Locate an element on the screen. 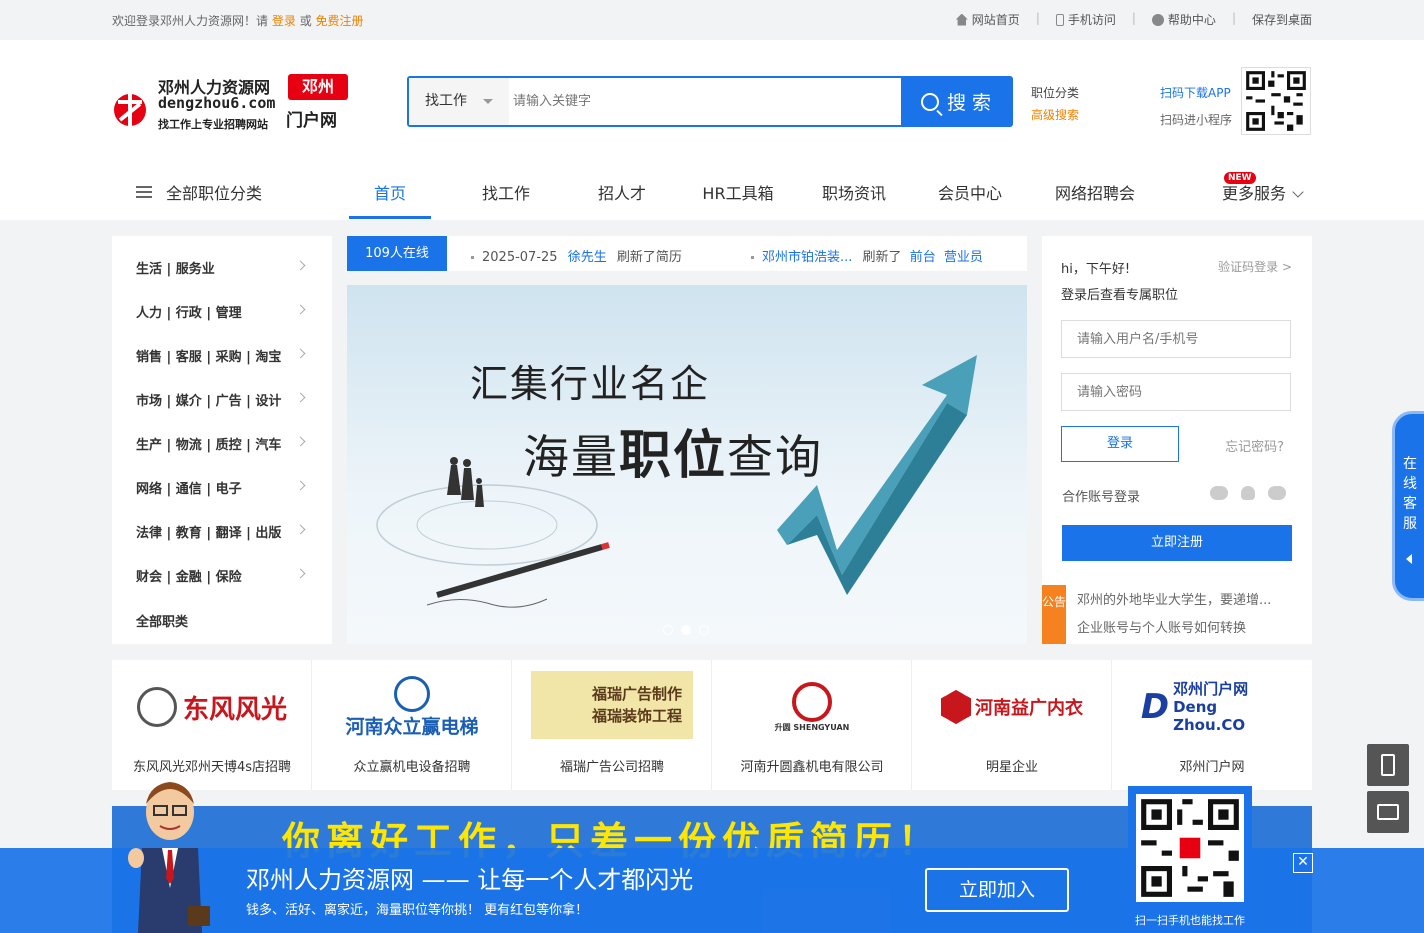 The width and height of the screenshot is (1424, 933). carousel-dot-active is located at coordinates (686, 630).